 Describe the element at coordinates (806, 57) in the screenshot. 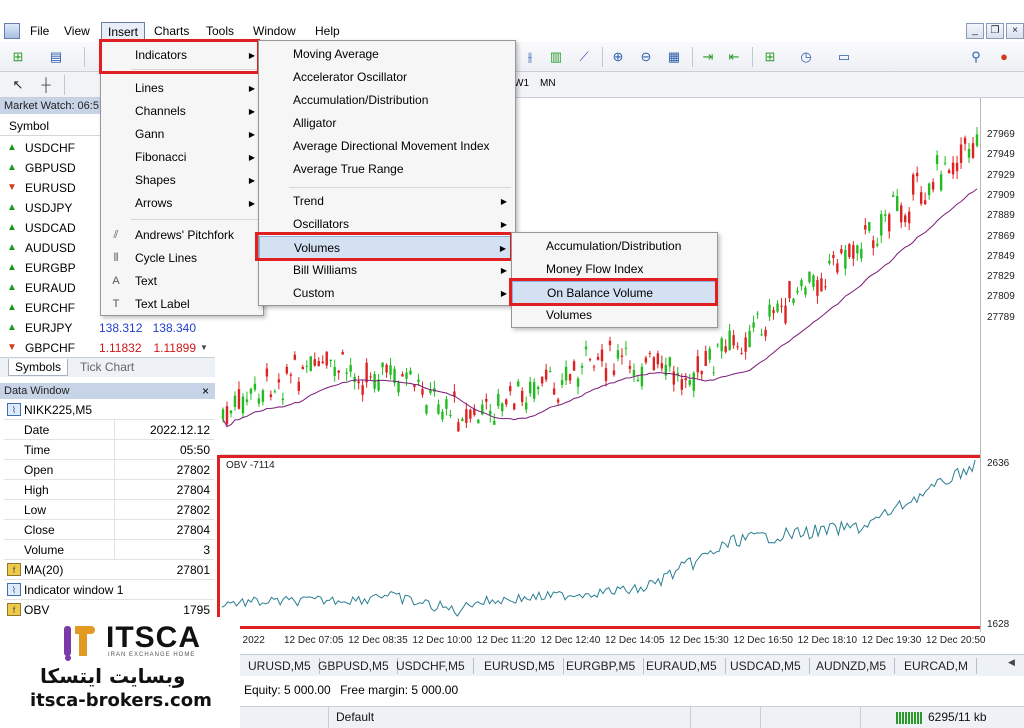

I see `periods-icon: ◷` at that location.